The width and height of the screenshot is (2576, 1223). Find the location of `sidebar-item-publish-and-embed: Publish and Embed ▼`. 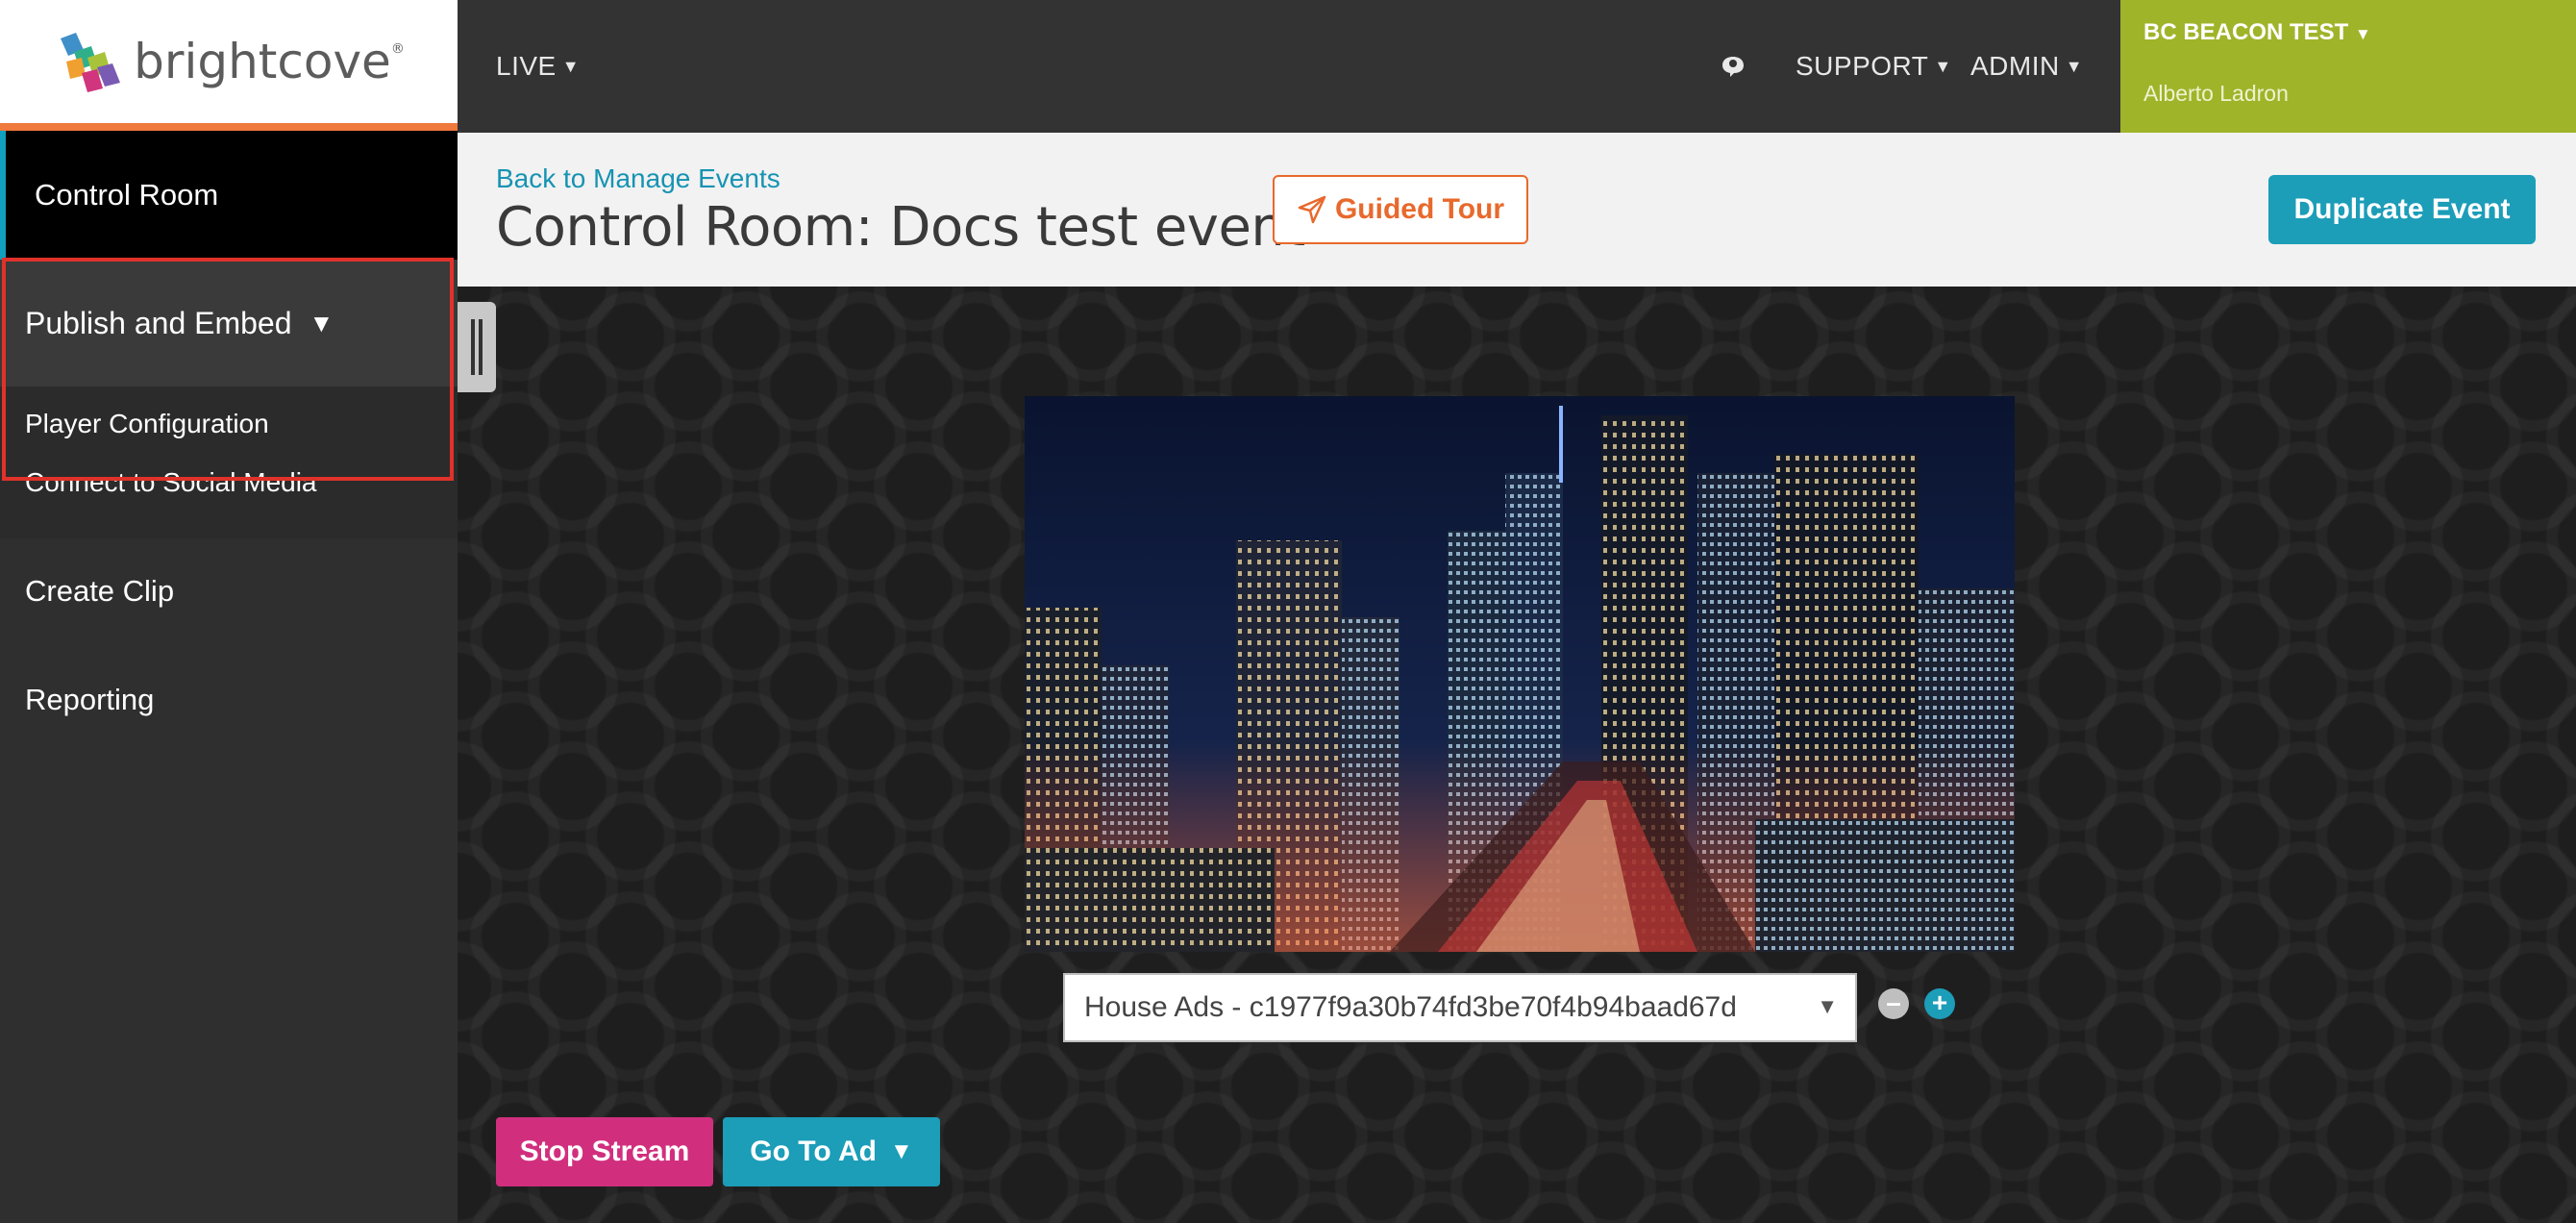

sidebar-item-publish-and-embed: Publish and Embed ▼ is located at coordinates (229, 323).